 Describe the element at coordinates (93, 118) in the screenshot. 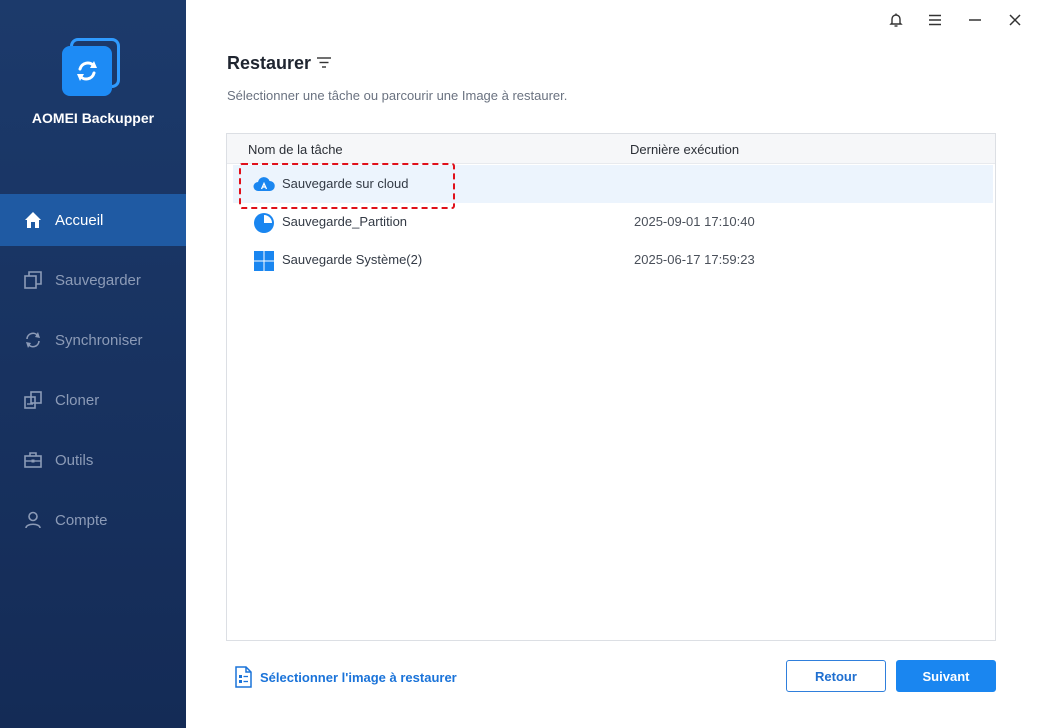

I see `app-name: AOMEI Backupper` at that location.